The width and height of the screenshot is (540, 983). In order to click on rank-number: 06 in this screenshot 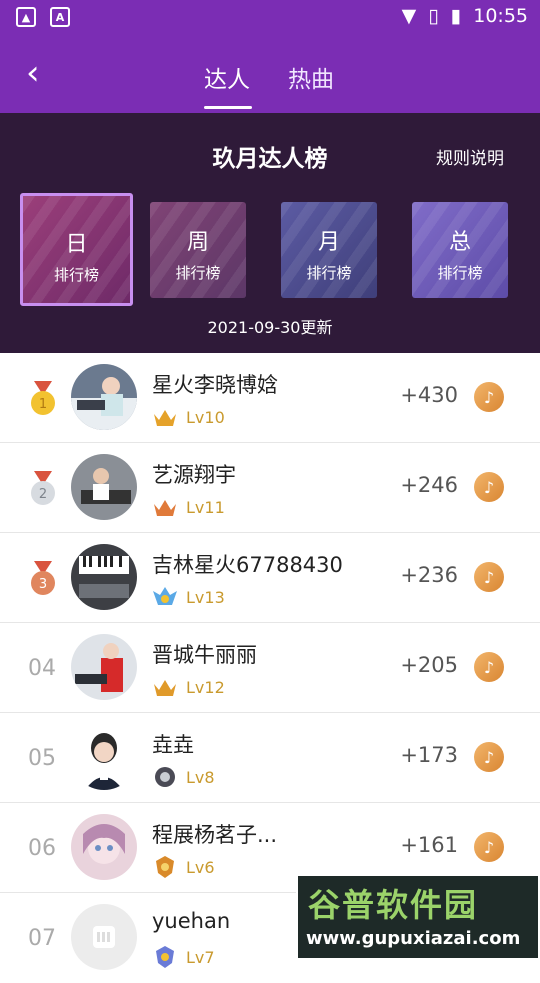, I will do `click(42, 848)`.